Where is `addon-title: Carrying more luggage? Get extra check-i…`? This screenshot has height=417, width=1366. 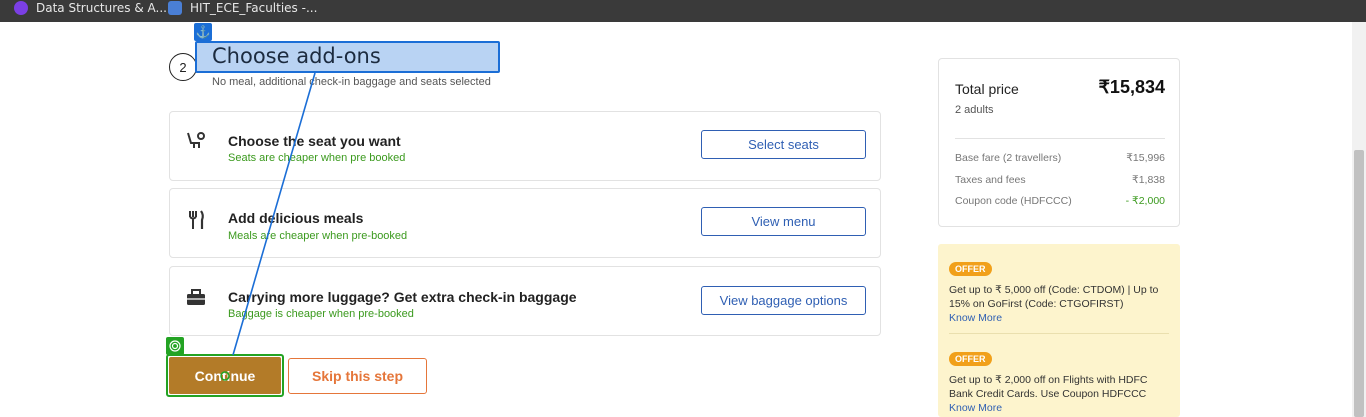 addon-title: Carrying more luggage? Get extra check-i… is located at coordinates (402, 297).